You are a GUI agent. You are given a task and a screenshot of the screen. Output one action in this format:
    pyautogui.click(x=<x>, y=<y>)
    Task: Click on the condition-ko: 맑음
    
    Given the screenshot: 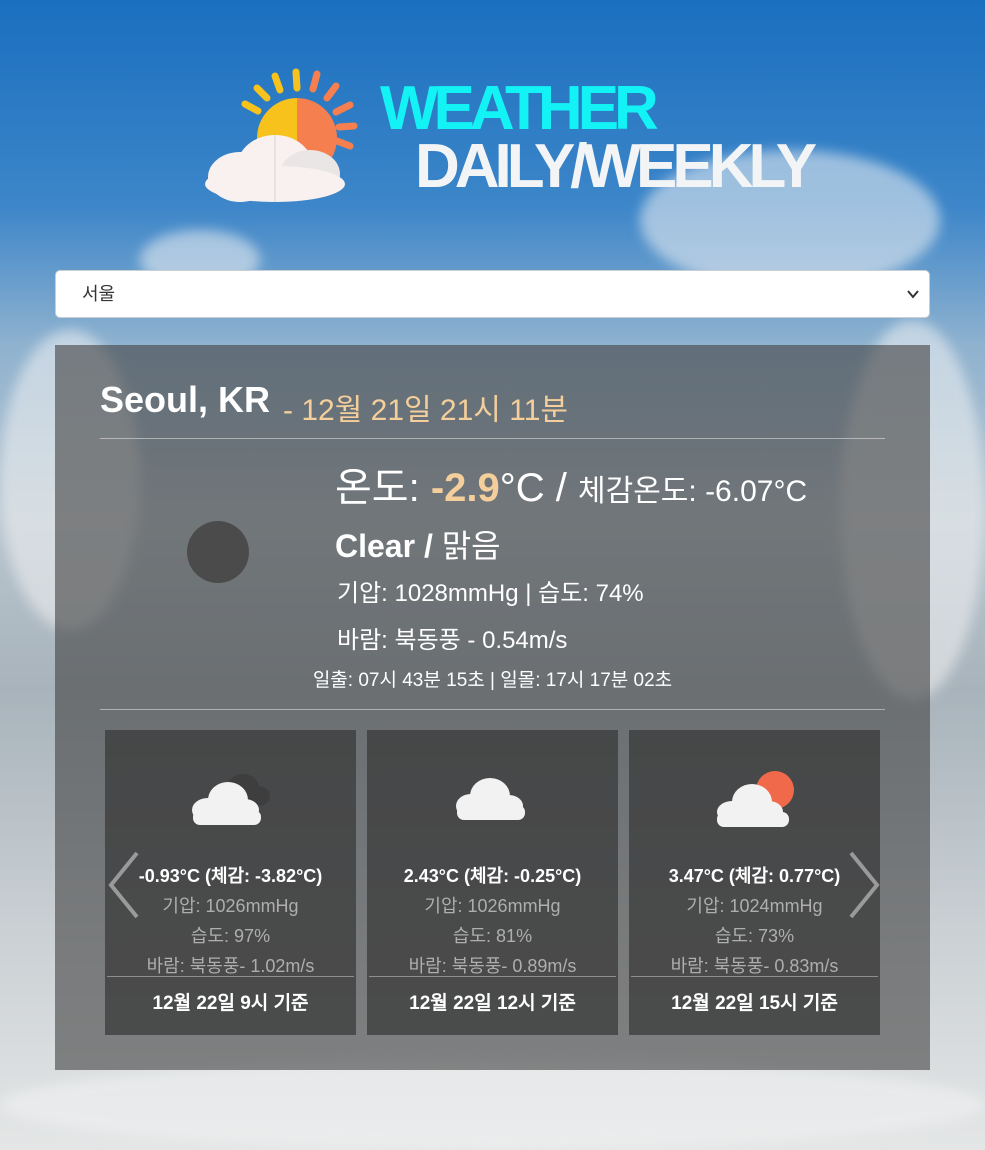 What is the action you would take?
    pyautogui.click(x=466, y=546)
    